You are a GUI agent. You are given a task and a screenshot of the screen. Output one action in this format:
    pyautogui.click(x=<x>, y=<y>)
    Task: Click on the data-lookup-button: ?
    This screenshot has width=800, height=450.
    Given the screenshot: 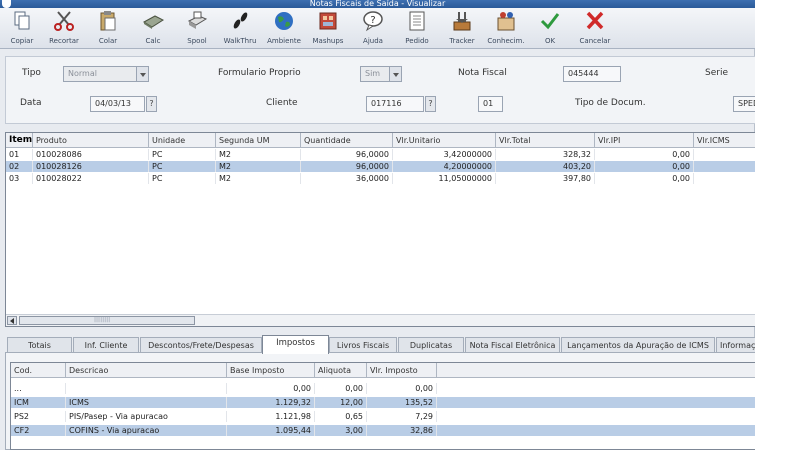 What is the action you would take?
    pyautogui.click(x=151, y=104)
    